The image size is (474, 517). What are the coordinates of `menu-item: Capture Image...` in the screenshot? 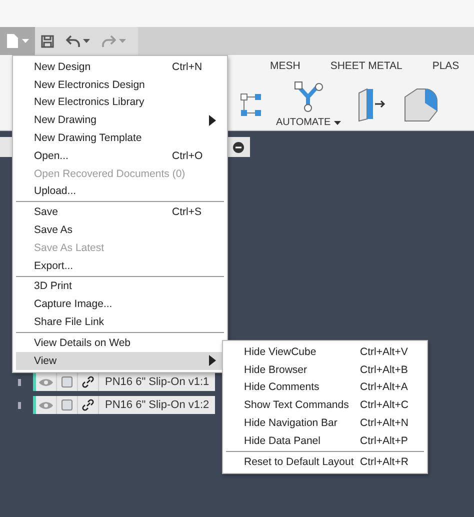 It's located at (120, 304).